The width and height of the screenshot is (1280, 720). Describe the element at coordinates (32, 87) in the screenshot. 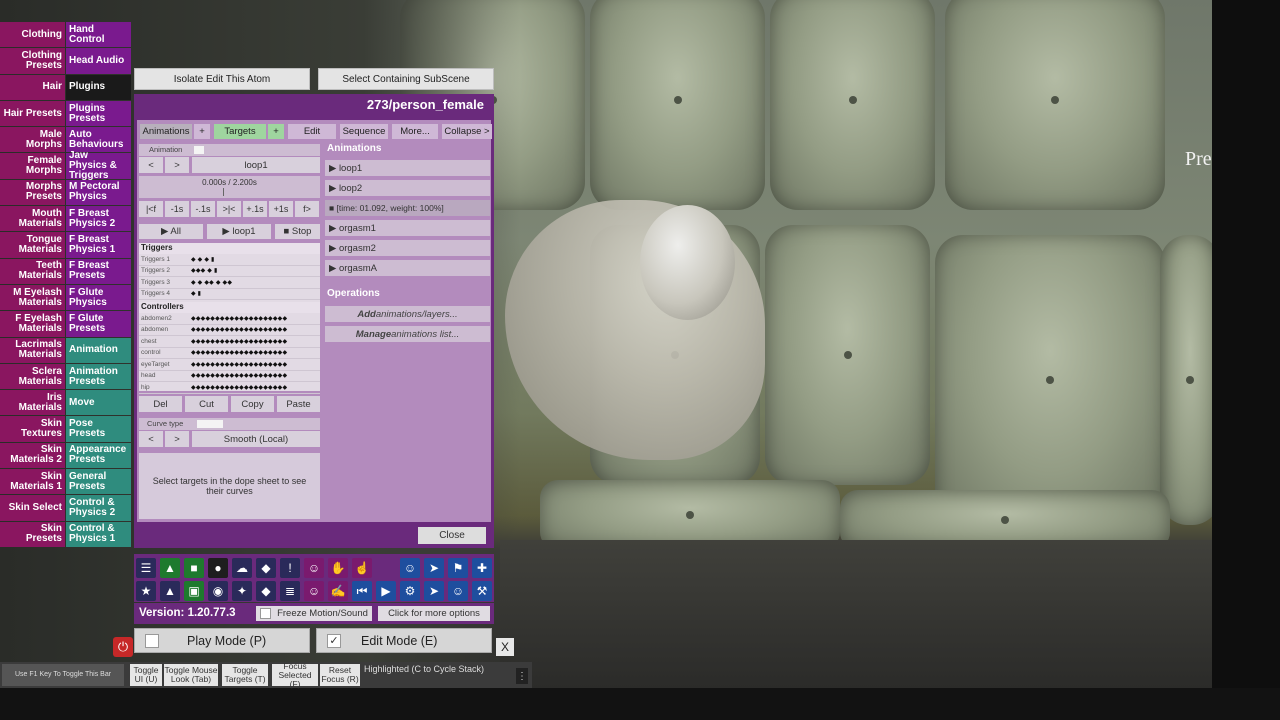

I see `menu-item-left: Hair` at that location.